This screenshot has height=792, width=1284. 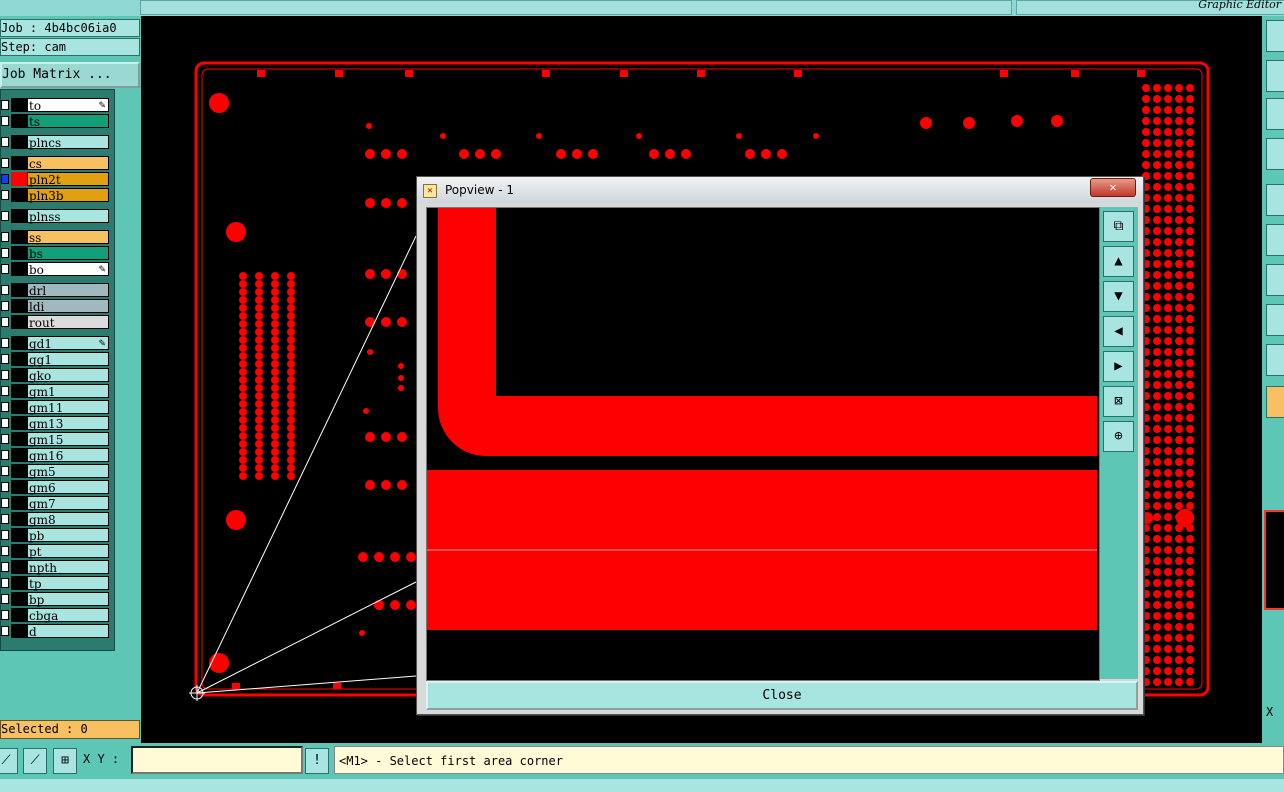 I want to click on layer-row-gm11: gm11, so click(x=56, y=407).